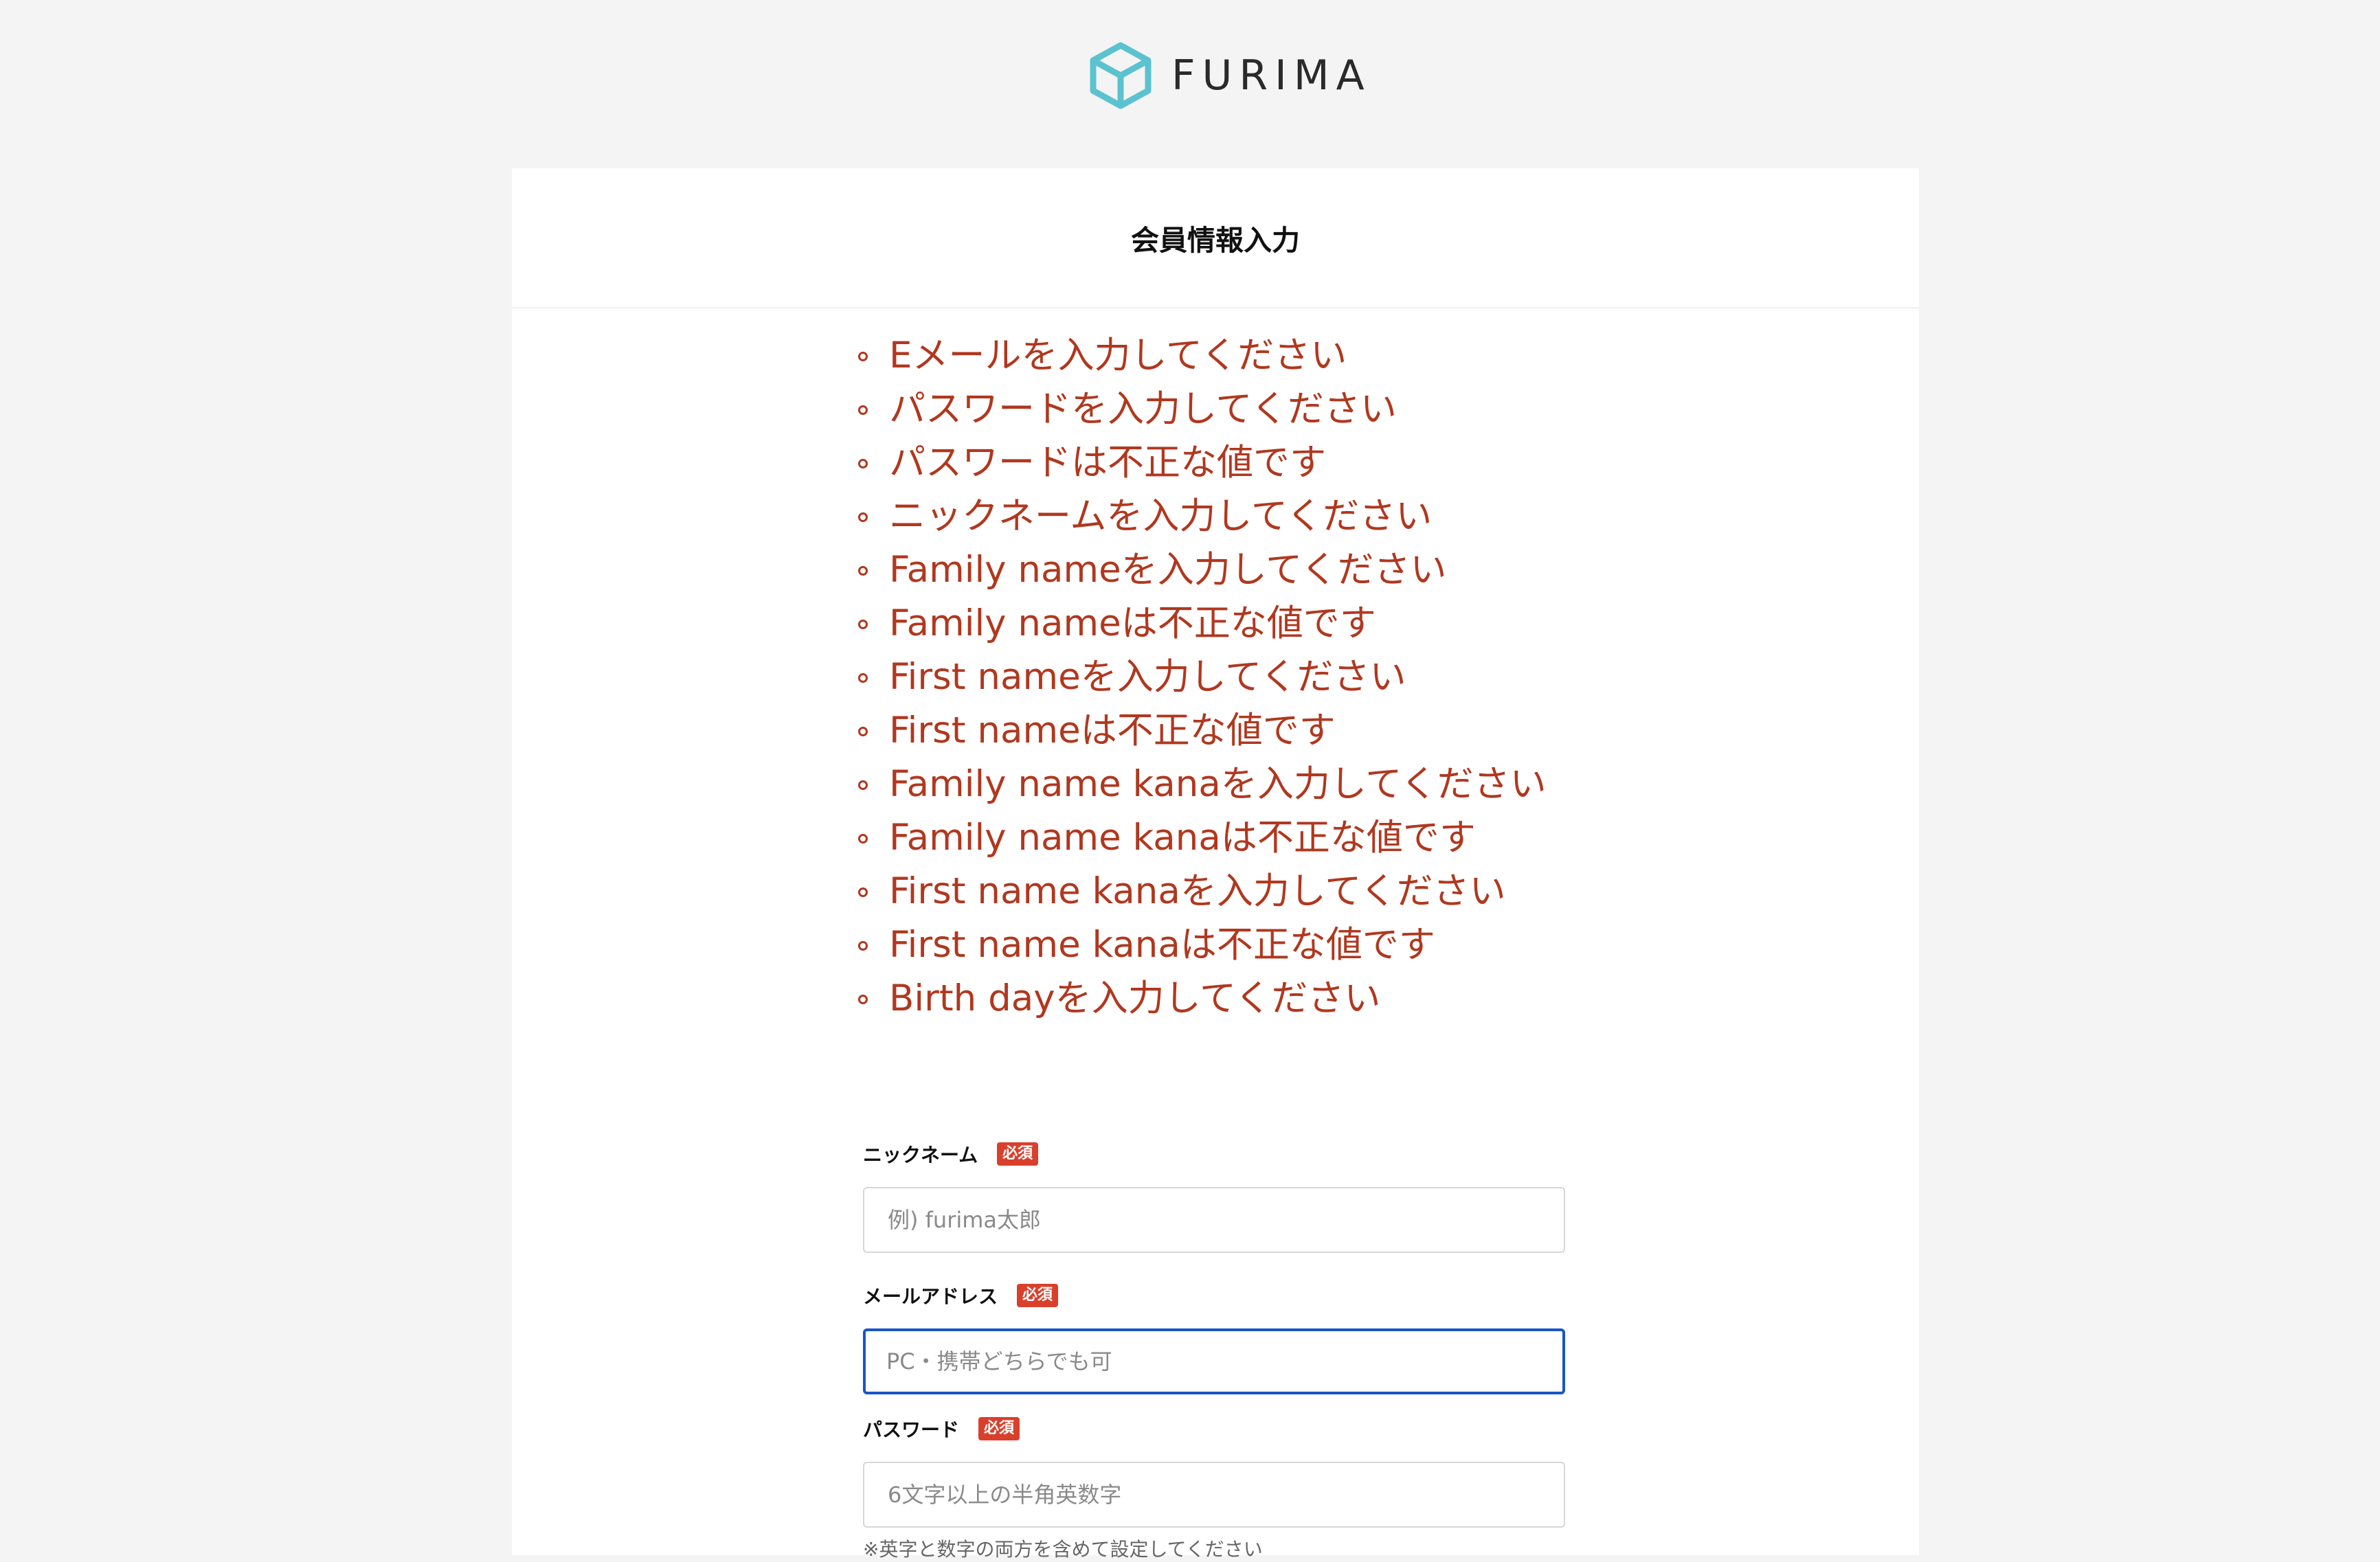 The image size is (2380, 1562). What do you see at coordinates (1168, 570) in the screenshot?
I see `error-text: Family nameを入力してください` at bounding box center [1168, 570].